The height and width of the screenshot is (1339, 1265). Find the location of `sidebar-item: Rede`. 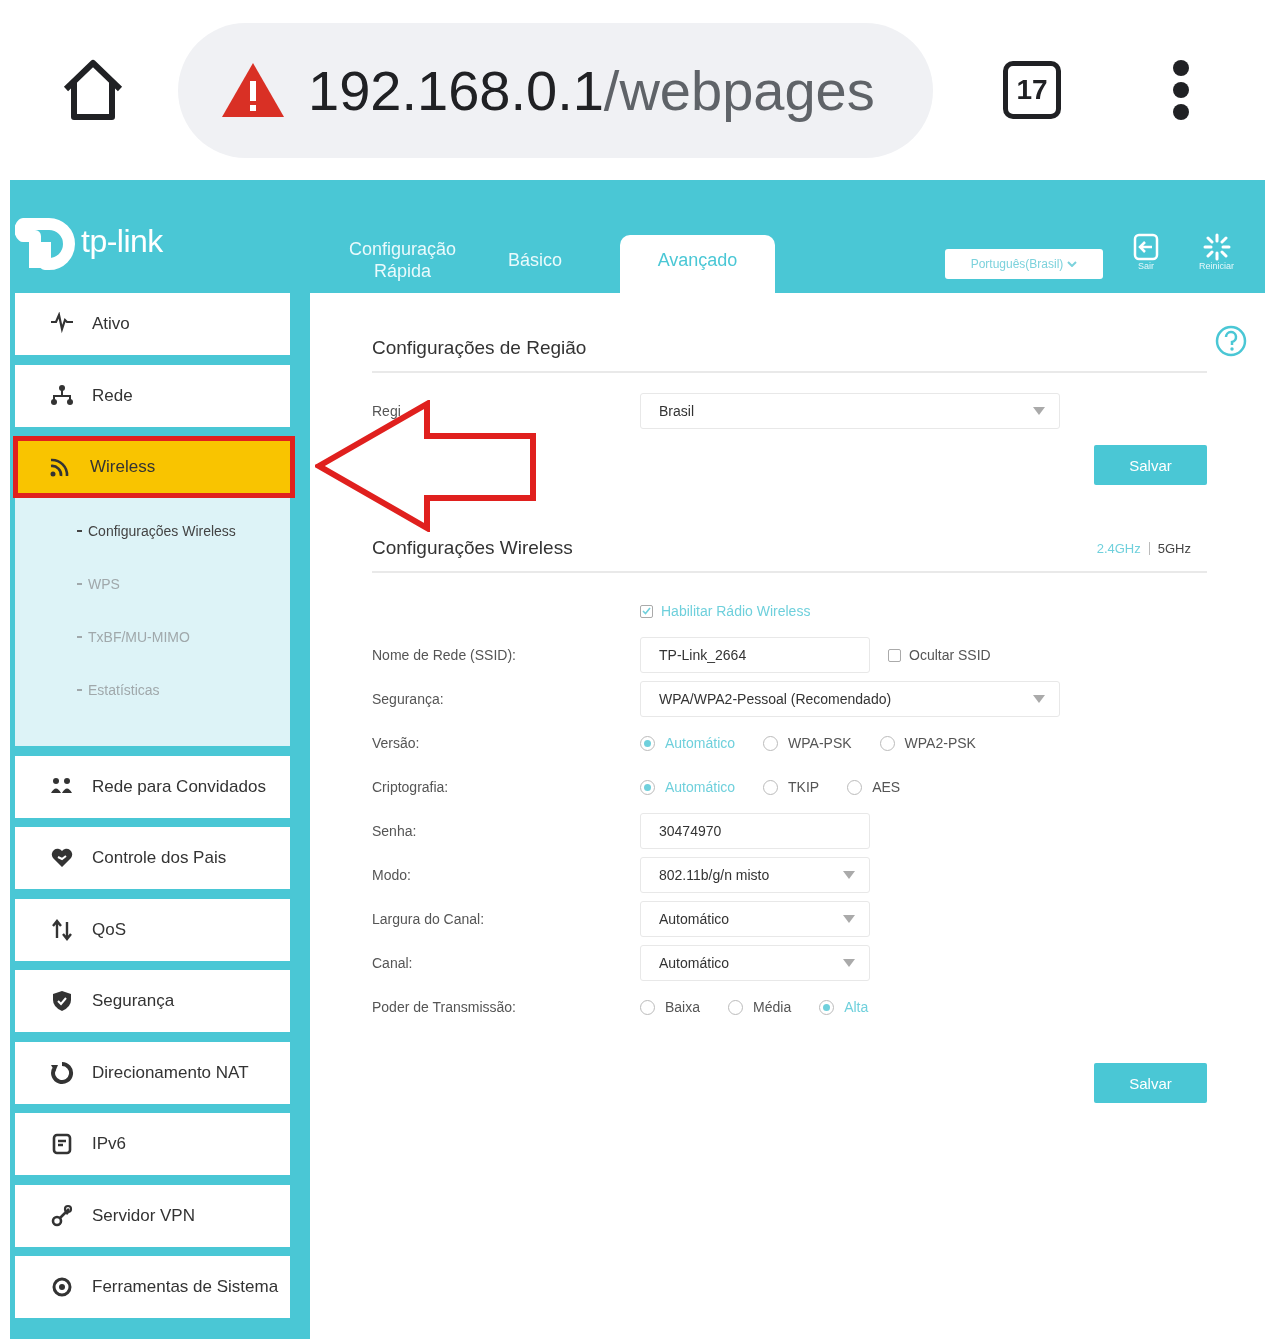

sidebar-item: Rede is located at coordinates (152, 395).